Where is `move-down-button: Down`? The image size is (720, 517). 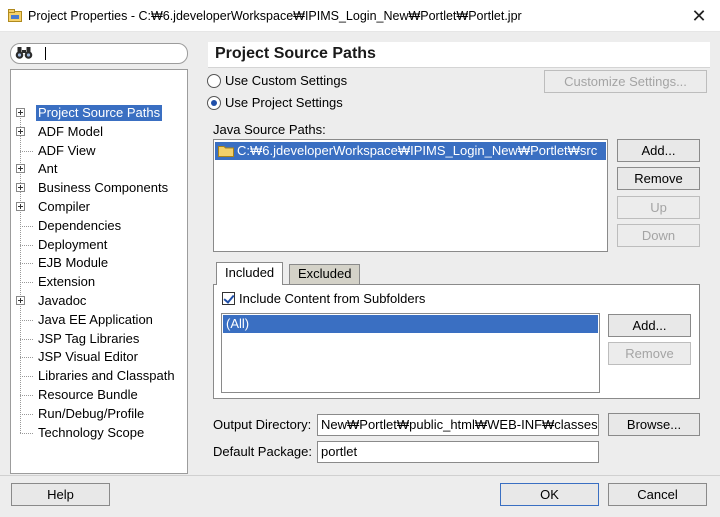 move-down-button: Down is located at coordinates (658, 235).